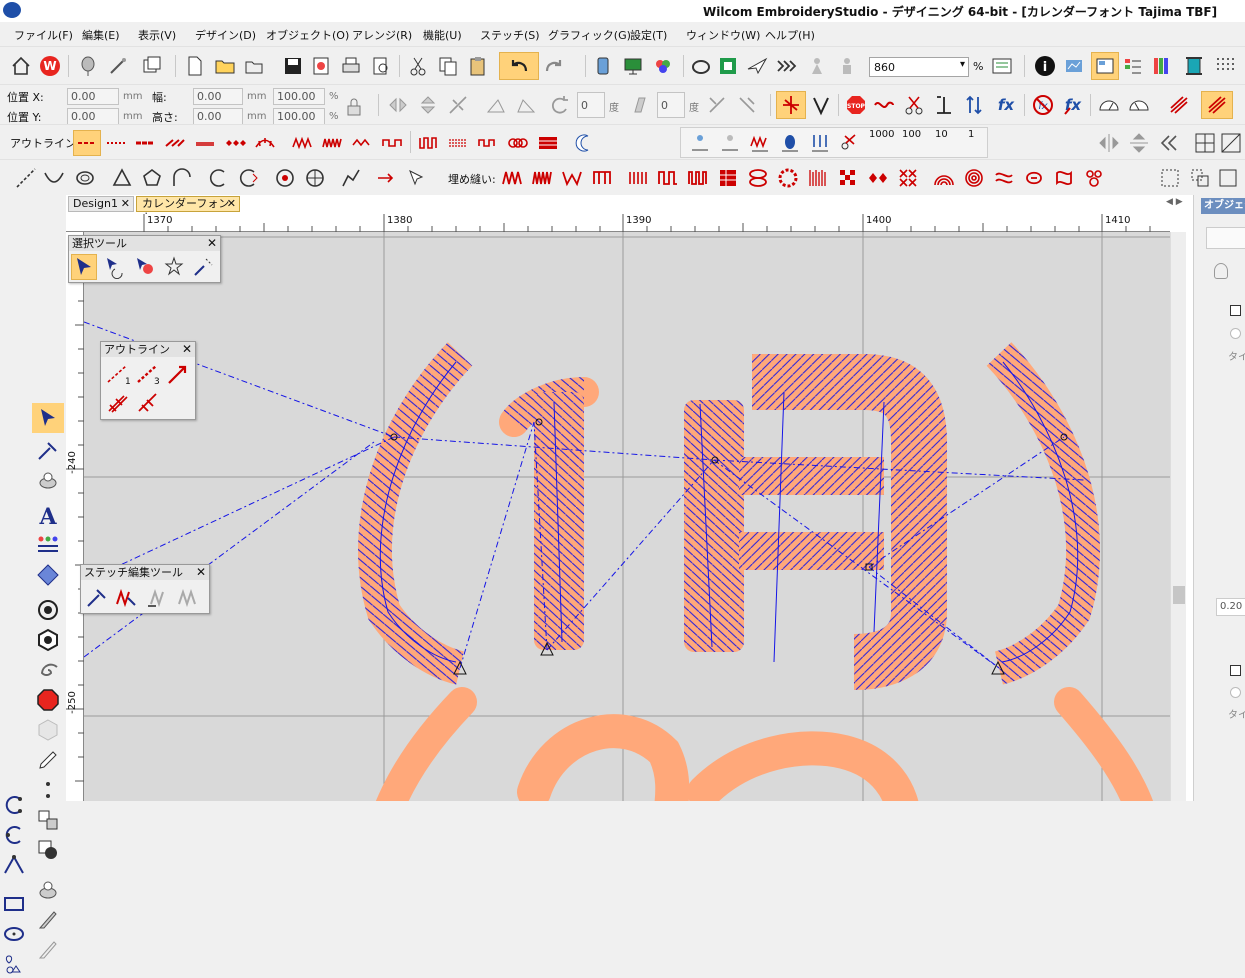 Image resolution: width=1245 pixels, height=978 pixels. I want to click on monitor-icon, so click(633, 66).